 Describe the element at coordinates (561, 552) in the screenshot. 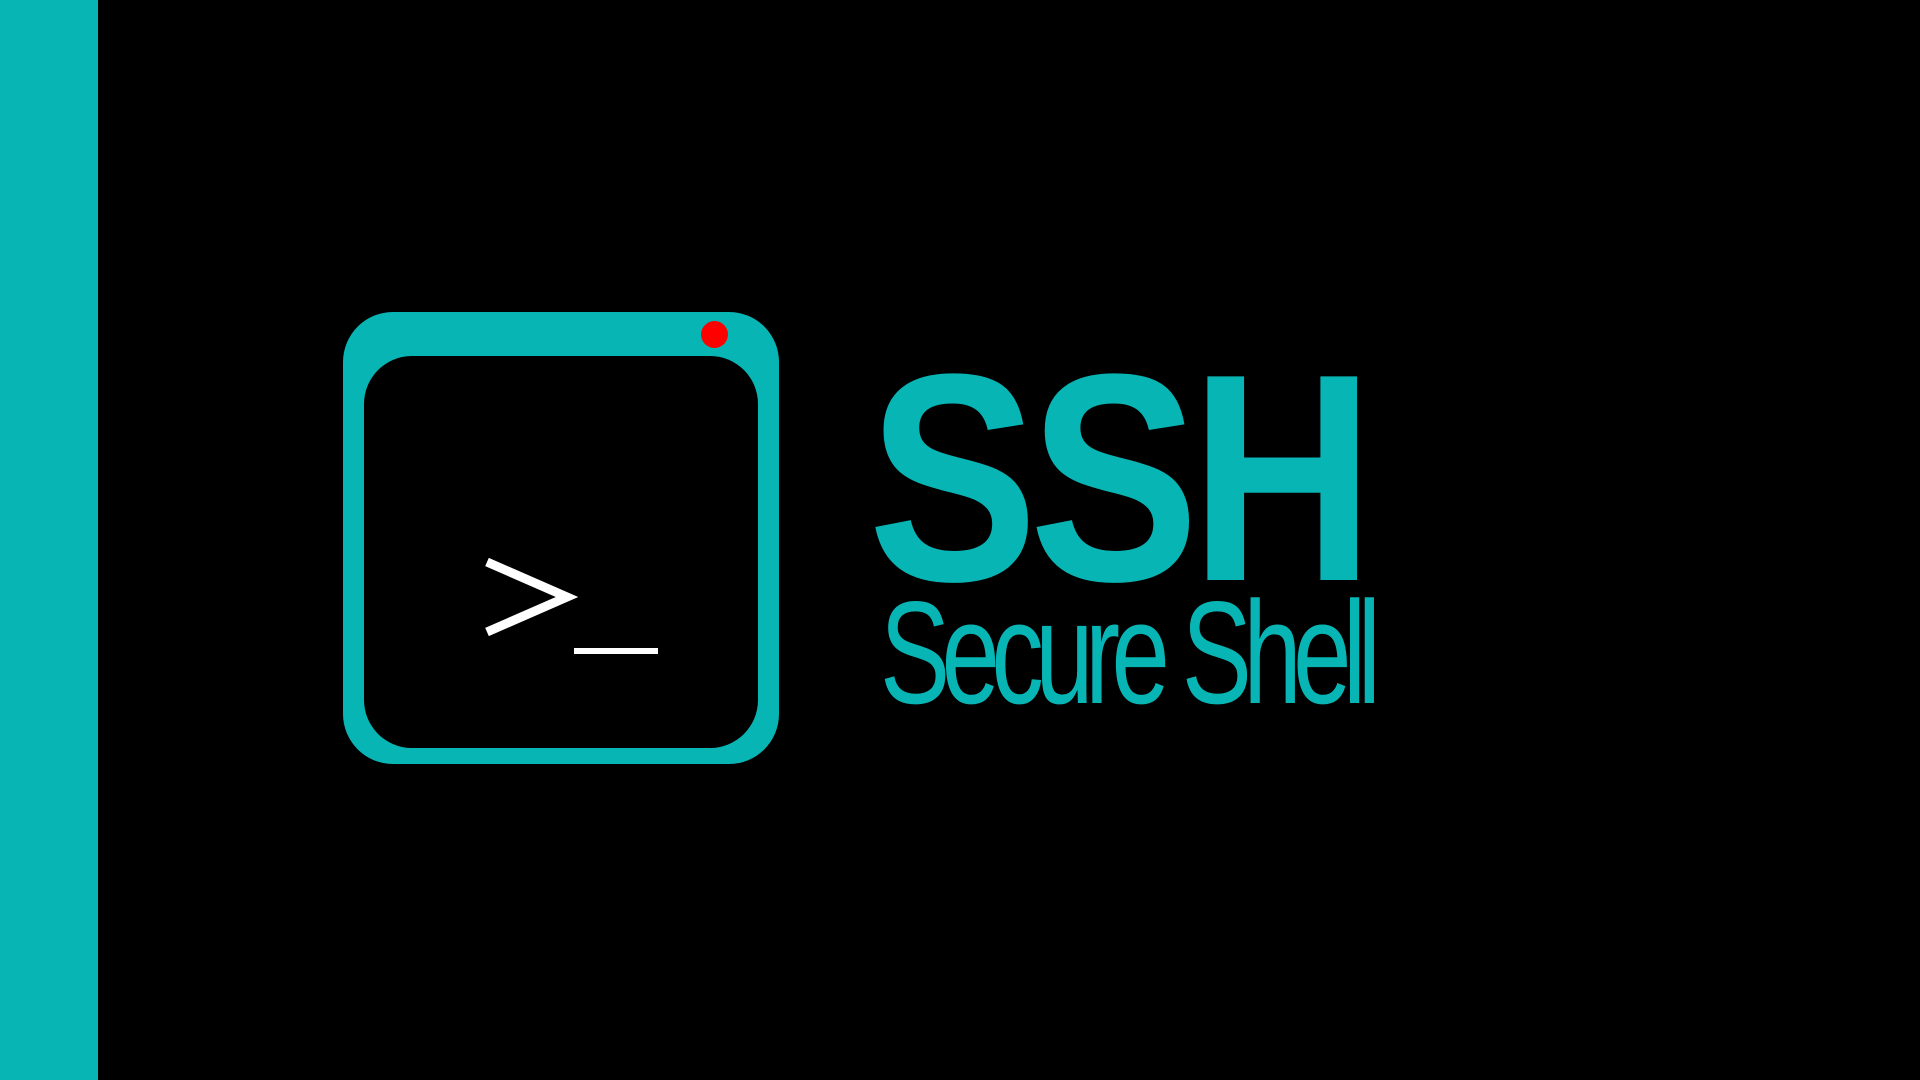

I see `terminal-screen` at that location.